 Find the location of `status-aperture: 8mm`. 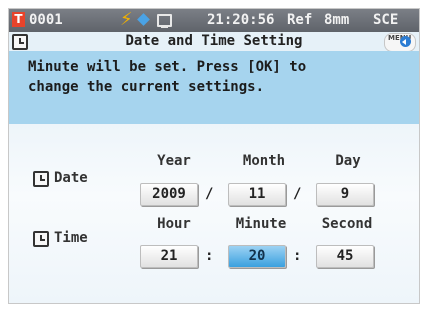

status-aperture: 8mm is located at coordinates (337, 20).